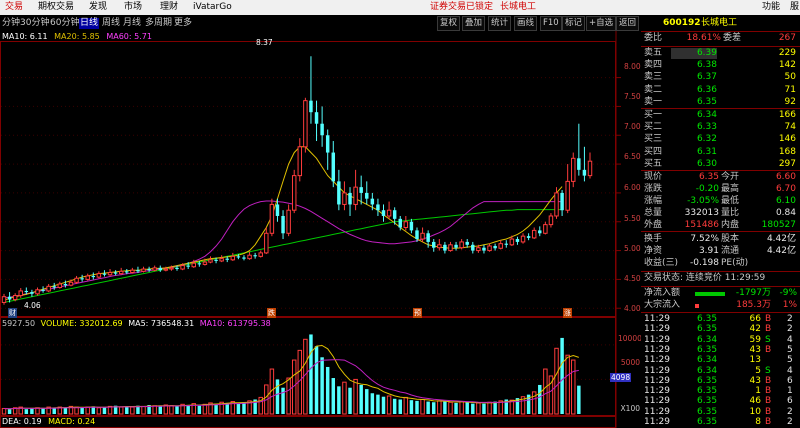 The width and height of the screenshot is (800, 428). What do you see at coordinates (56, 7) in the screenshot?
I see `menu-item-options: 期权交易` at bounding box center [56, 7].